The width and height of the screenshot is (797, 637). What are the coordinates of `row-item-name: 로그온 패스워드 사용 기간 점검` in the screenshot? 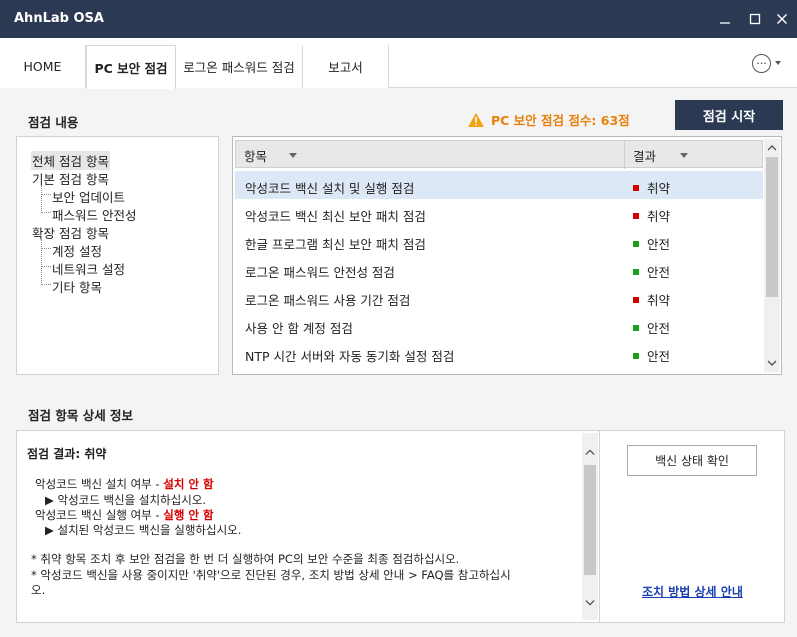 It's located at (328, 300).